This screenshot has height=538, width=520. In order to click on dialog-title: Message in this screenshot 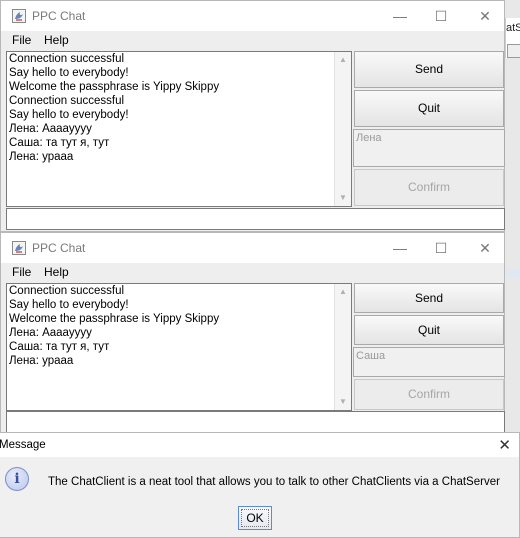, I will do `click(23, 445)`.